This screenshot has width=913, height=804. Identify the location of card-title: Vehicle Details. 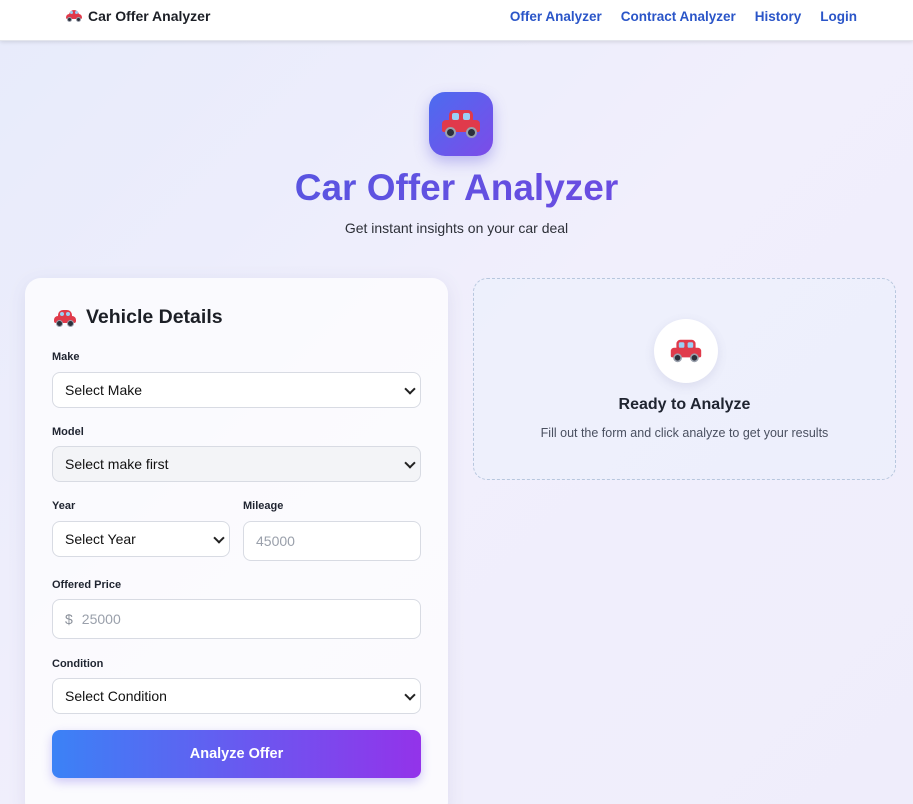
(154, 317).